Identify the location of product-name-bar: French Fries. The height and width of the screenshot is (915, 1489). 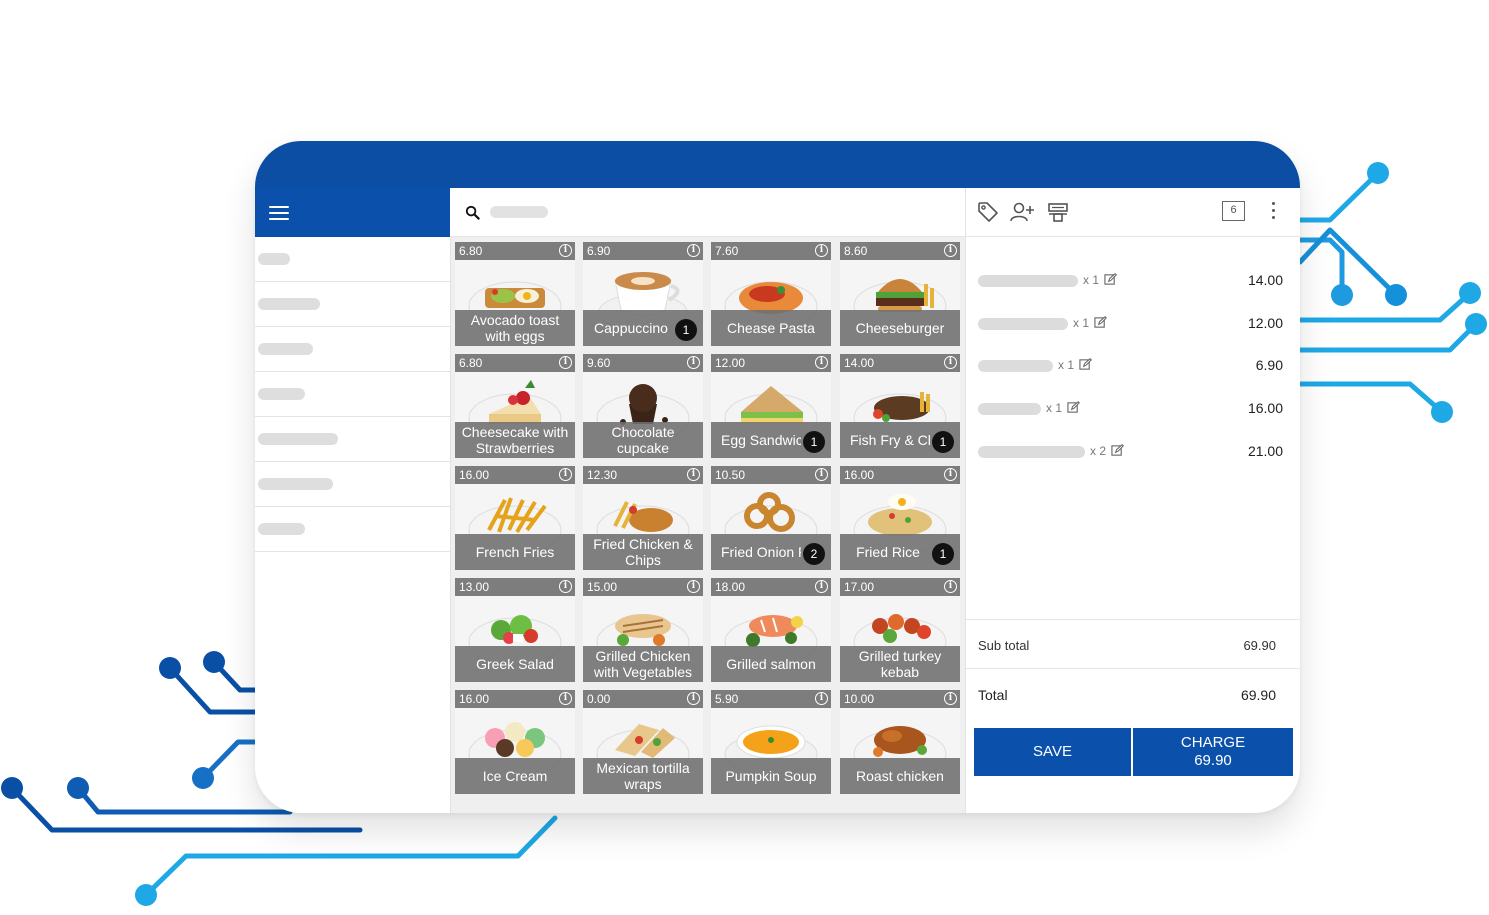
(515, 552).